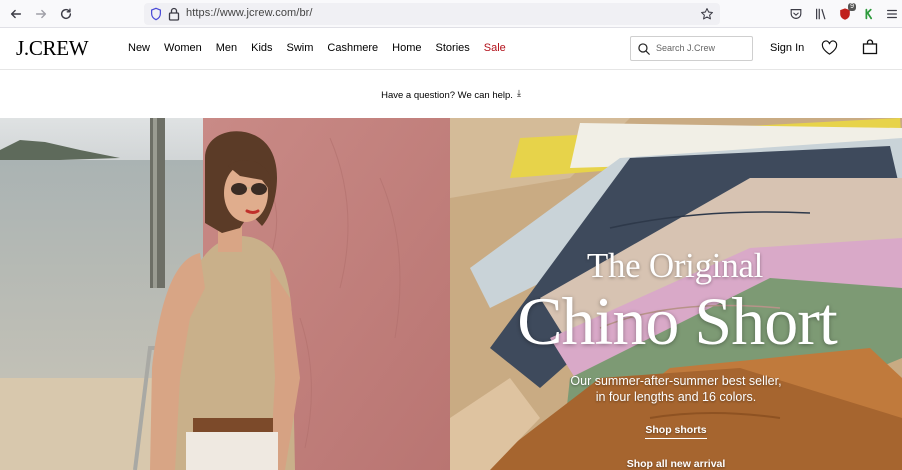 This screenshot has height=470, width=902. Describe the element at coordinates (796, 14) in the screenshot. I see `pocket-icon` at that location.